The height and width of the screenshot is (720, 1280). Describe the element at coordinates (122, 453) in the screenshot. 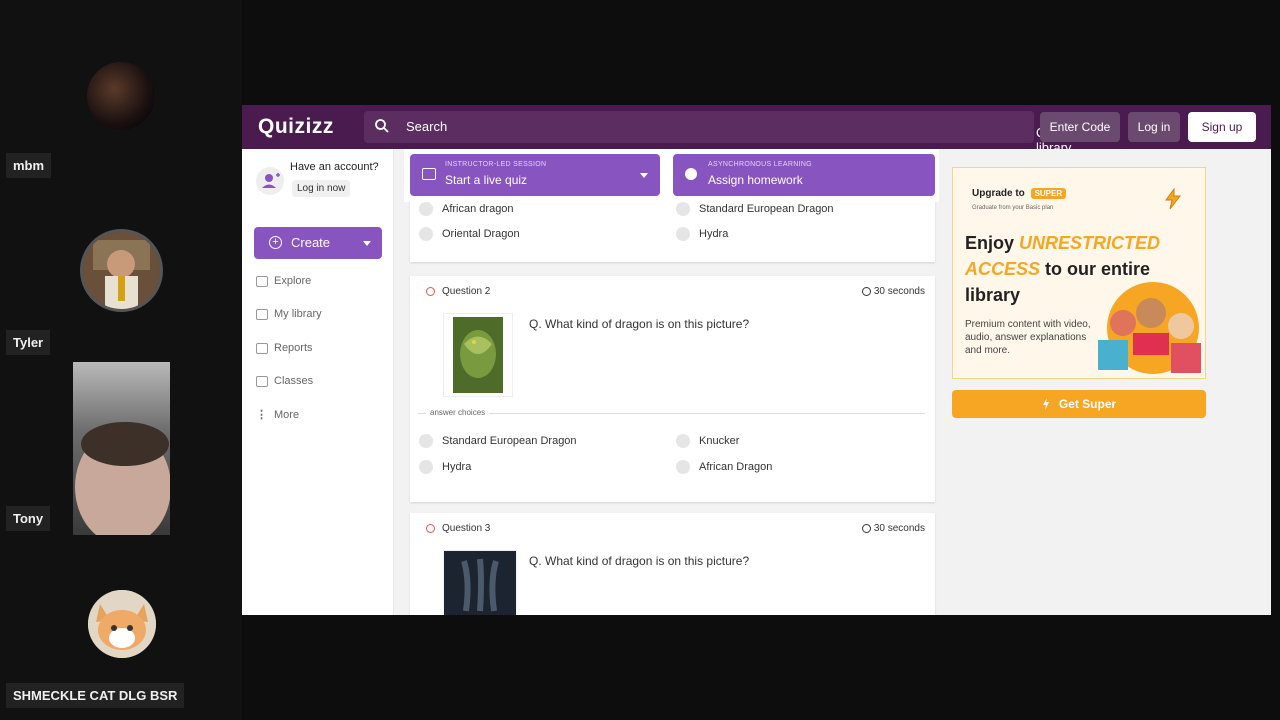

I see `participant-video` at that location.